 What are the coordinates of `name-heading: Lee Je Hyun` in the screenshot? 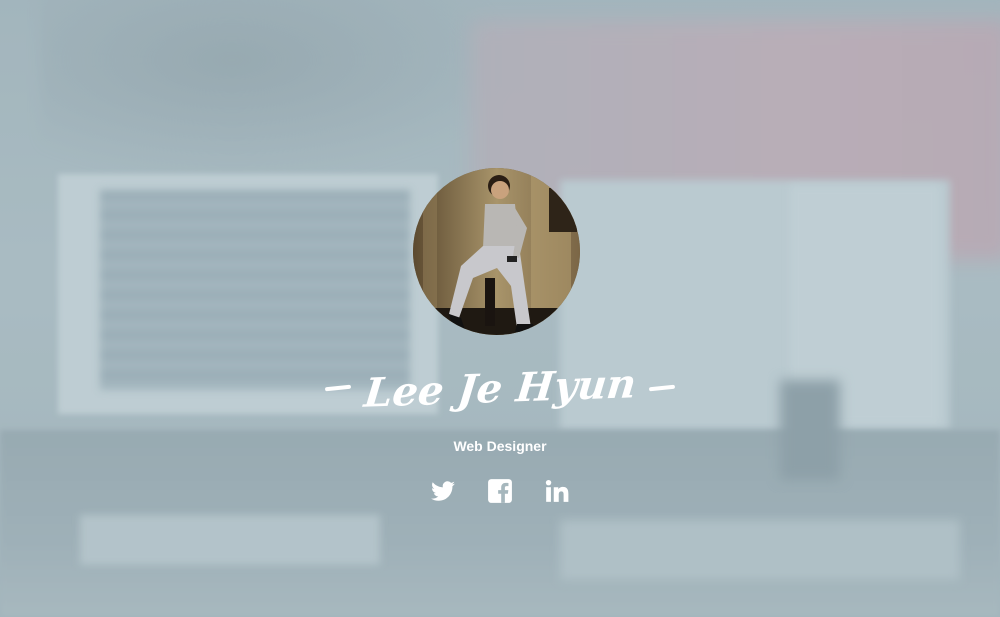 It's located at (500, 388).